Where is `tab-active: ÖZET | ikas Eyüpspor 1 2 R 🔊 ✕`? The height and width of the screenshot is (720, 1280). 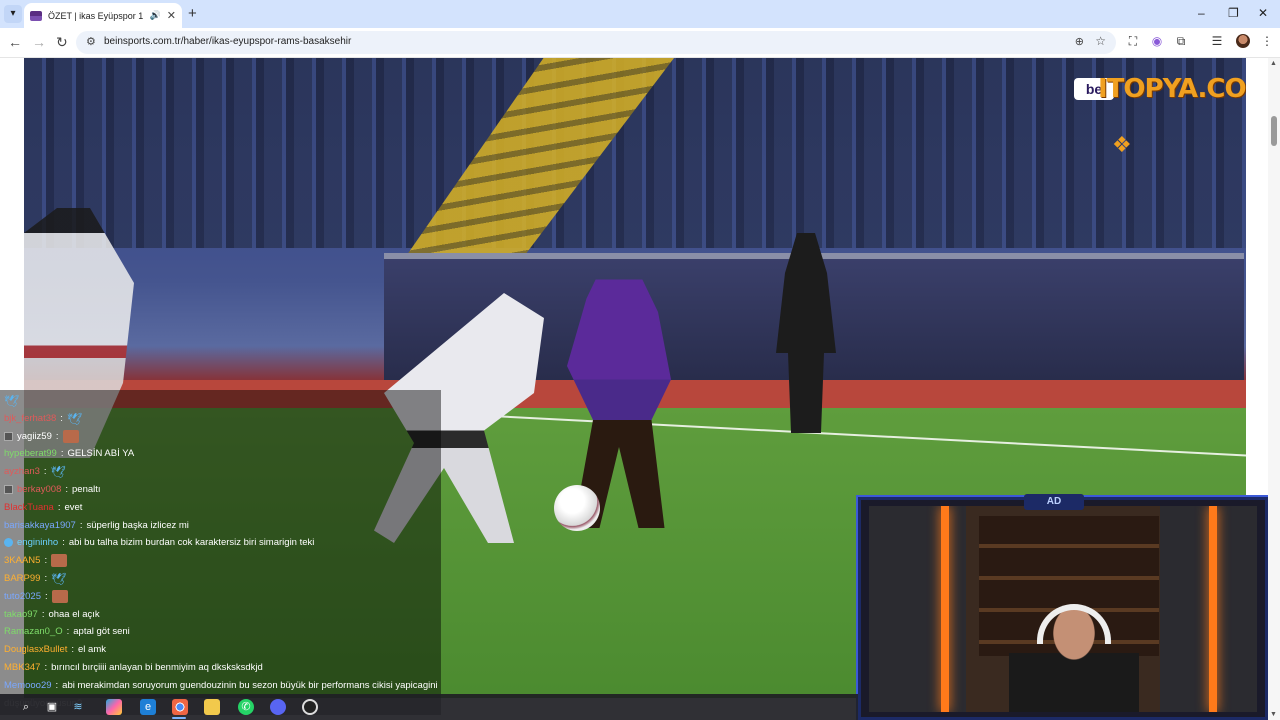 tab-active: ÖZET | ikas Eyüpspor 1 2 R 🔊 ✕ is located at coordinates (103, 15).